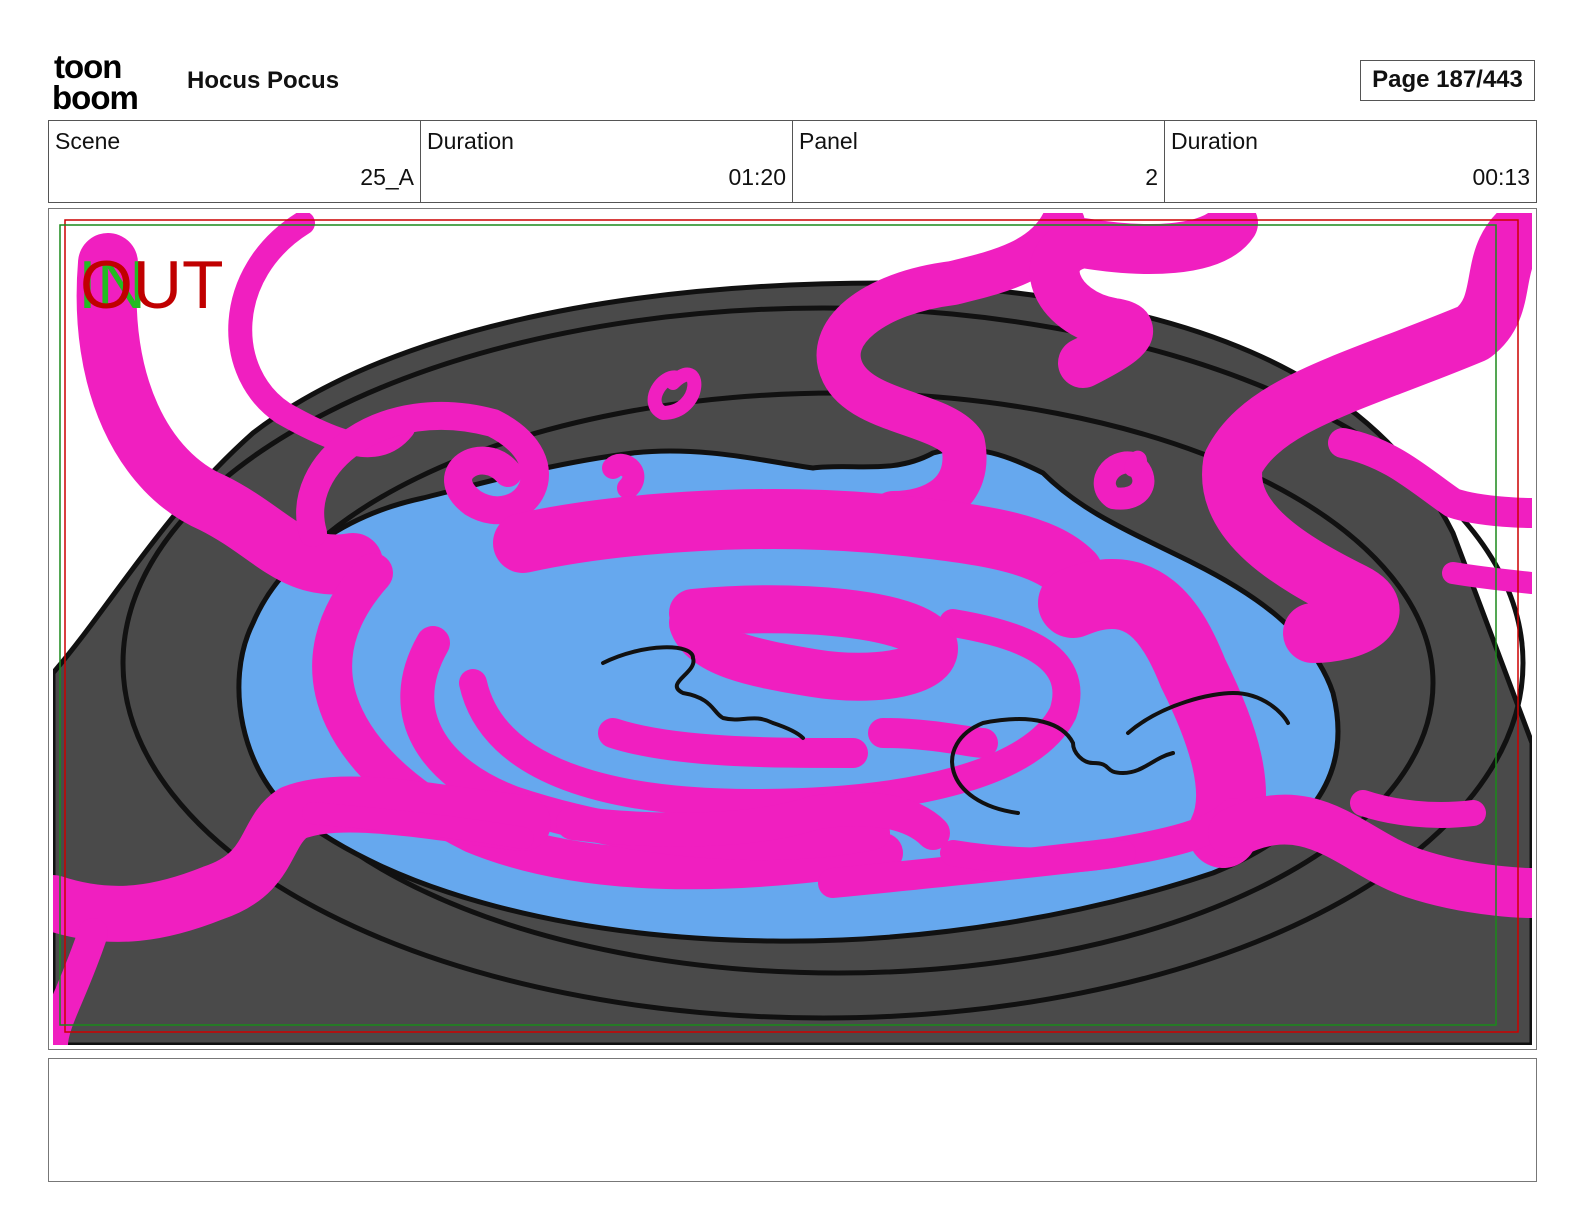 The width and height of the screenshot is (1584, 1224). I want to click on toonboom-logo: toon boom, so click(95, 81).